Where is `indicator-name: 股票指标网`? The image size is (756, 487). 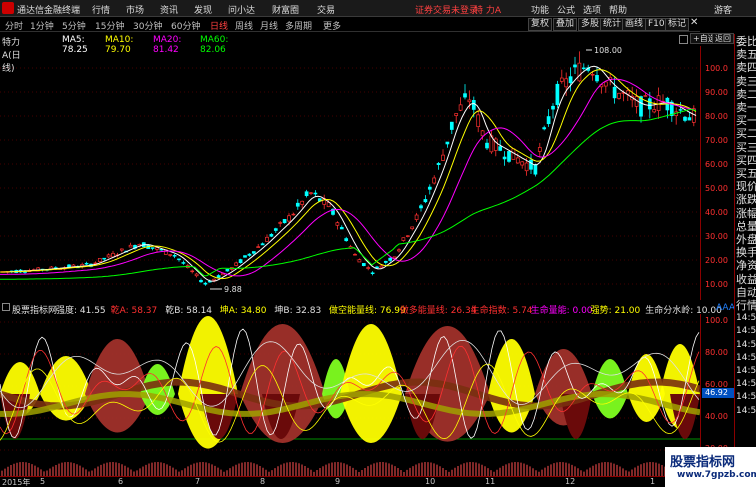
indicator-name: 股票指标网 is located at coordinates (34, 308).